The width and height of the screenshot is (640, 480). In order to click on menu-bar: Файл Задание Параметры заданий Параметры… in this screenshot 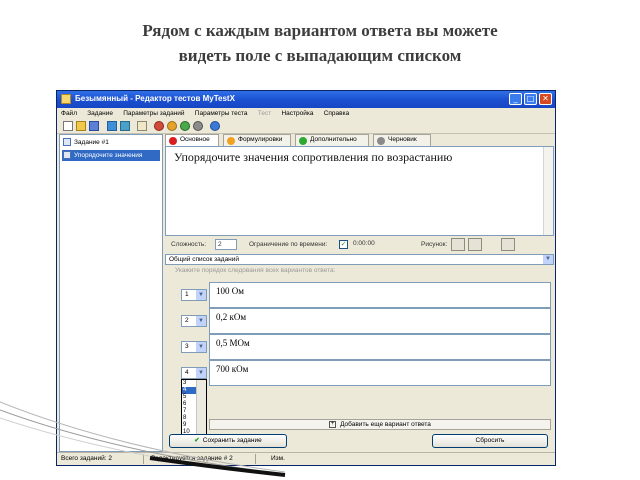, I will do `click(306, 113)`.